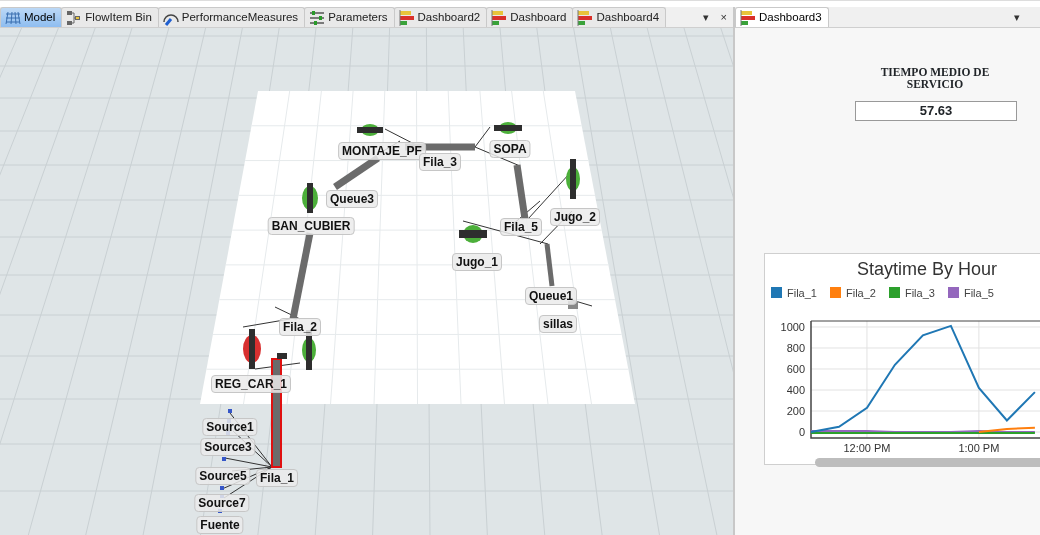  What do you see at coordinates (223, 476) in the screenshot?
I see `object-label: Source5` at bounding box center [223, 476].